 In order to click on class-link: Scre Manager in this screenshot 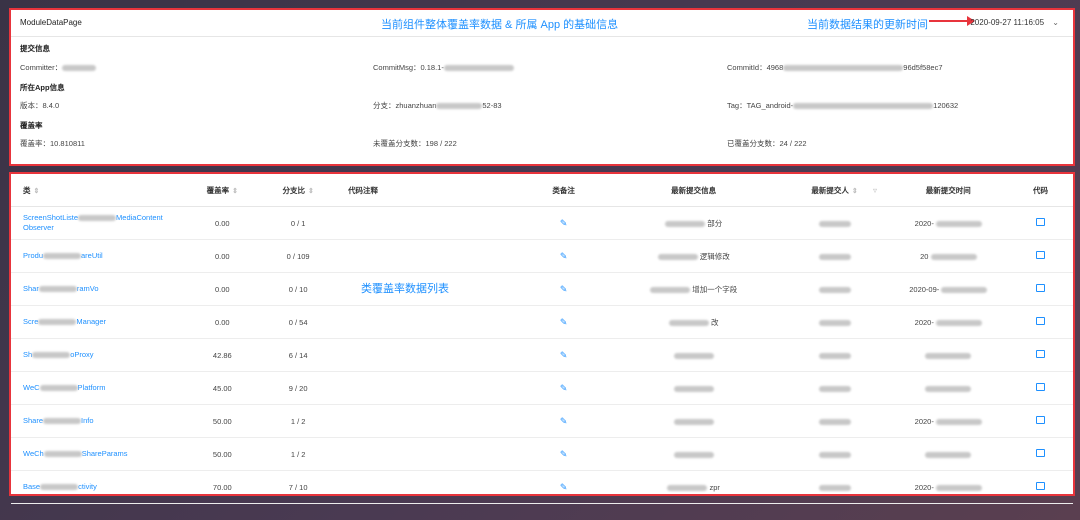, I will do `click(98, 322)`.